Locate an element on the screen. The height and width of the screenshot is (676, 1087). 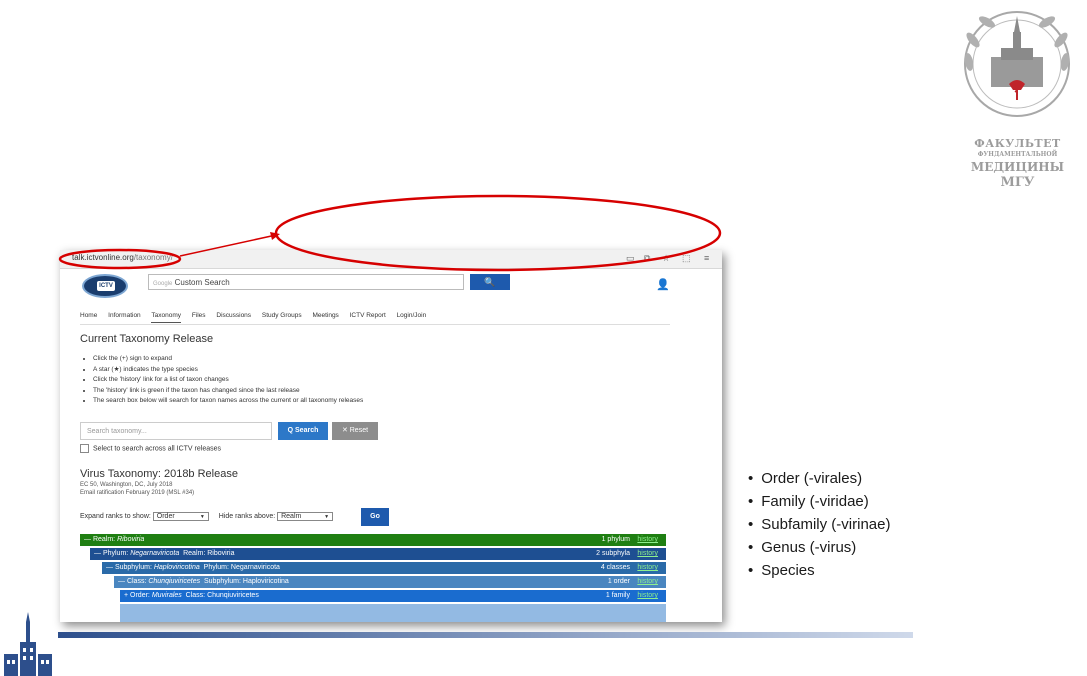
rank-item-family: Family (-viridae) is located at coordinates (819, 501).